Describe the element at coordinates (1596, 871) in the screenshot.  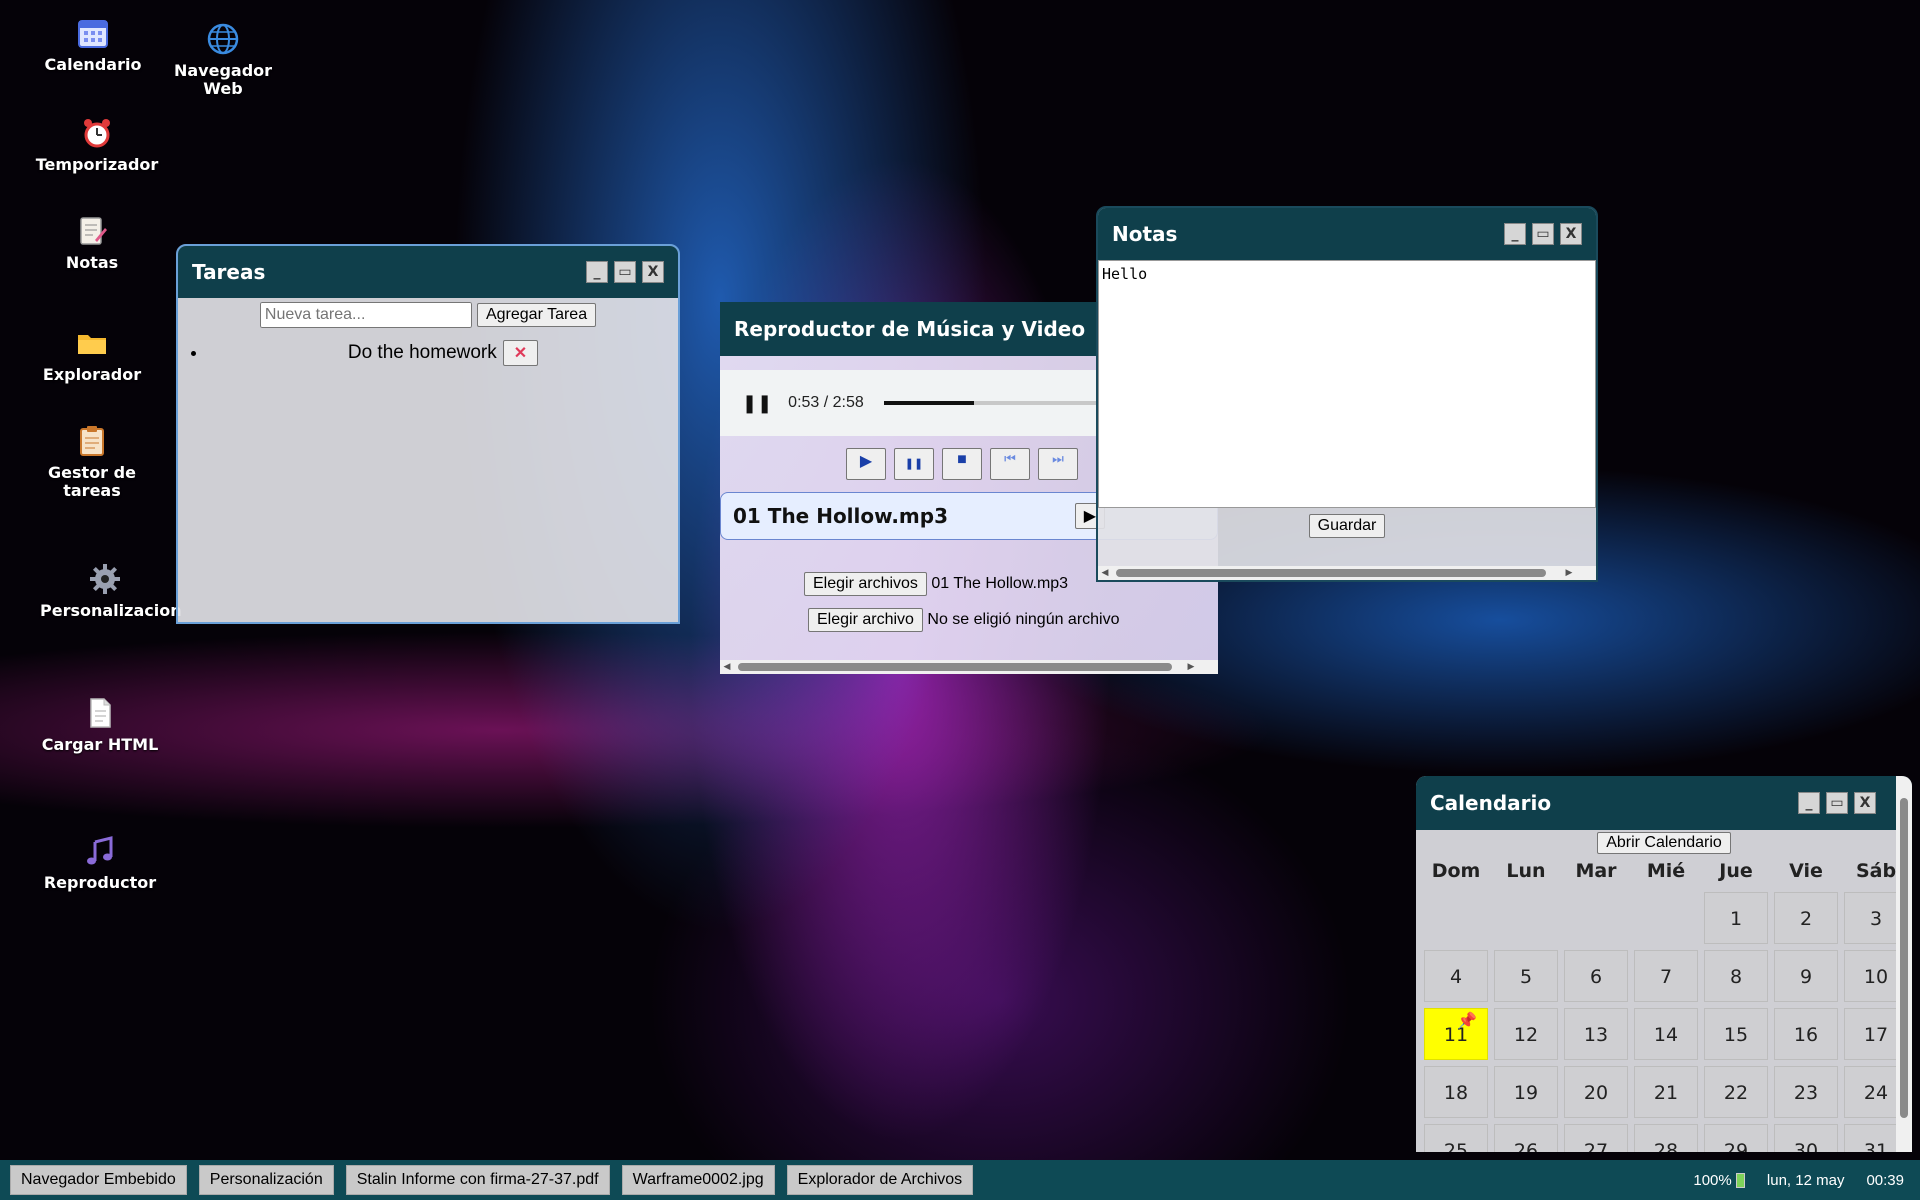
I see `weekday-header: Mar` at that location.